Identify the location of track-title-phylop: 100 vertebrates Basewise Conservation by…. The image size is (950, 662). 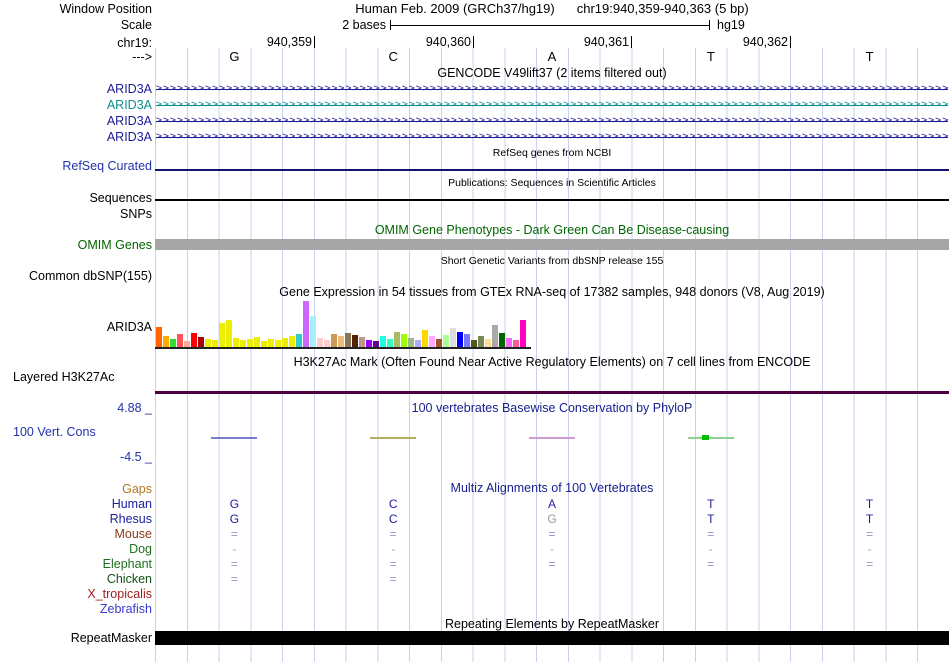
(552, 408).